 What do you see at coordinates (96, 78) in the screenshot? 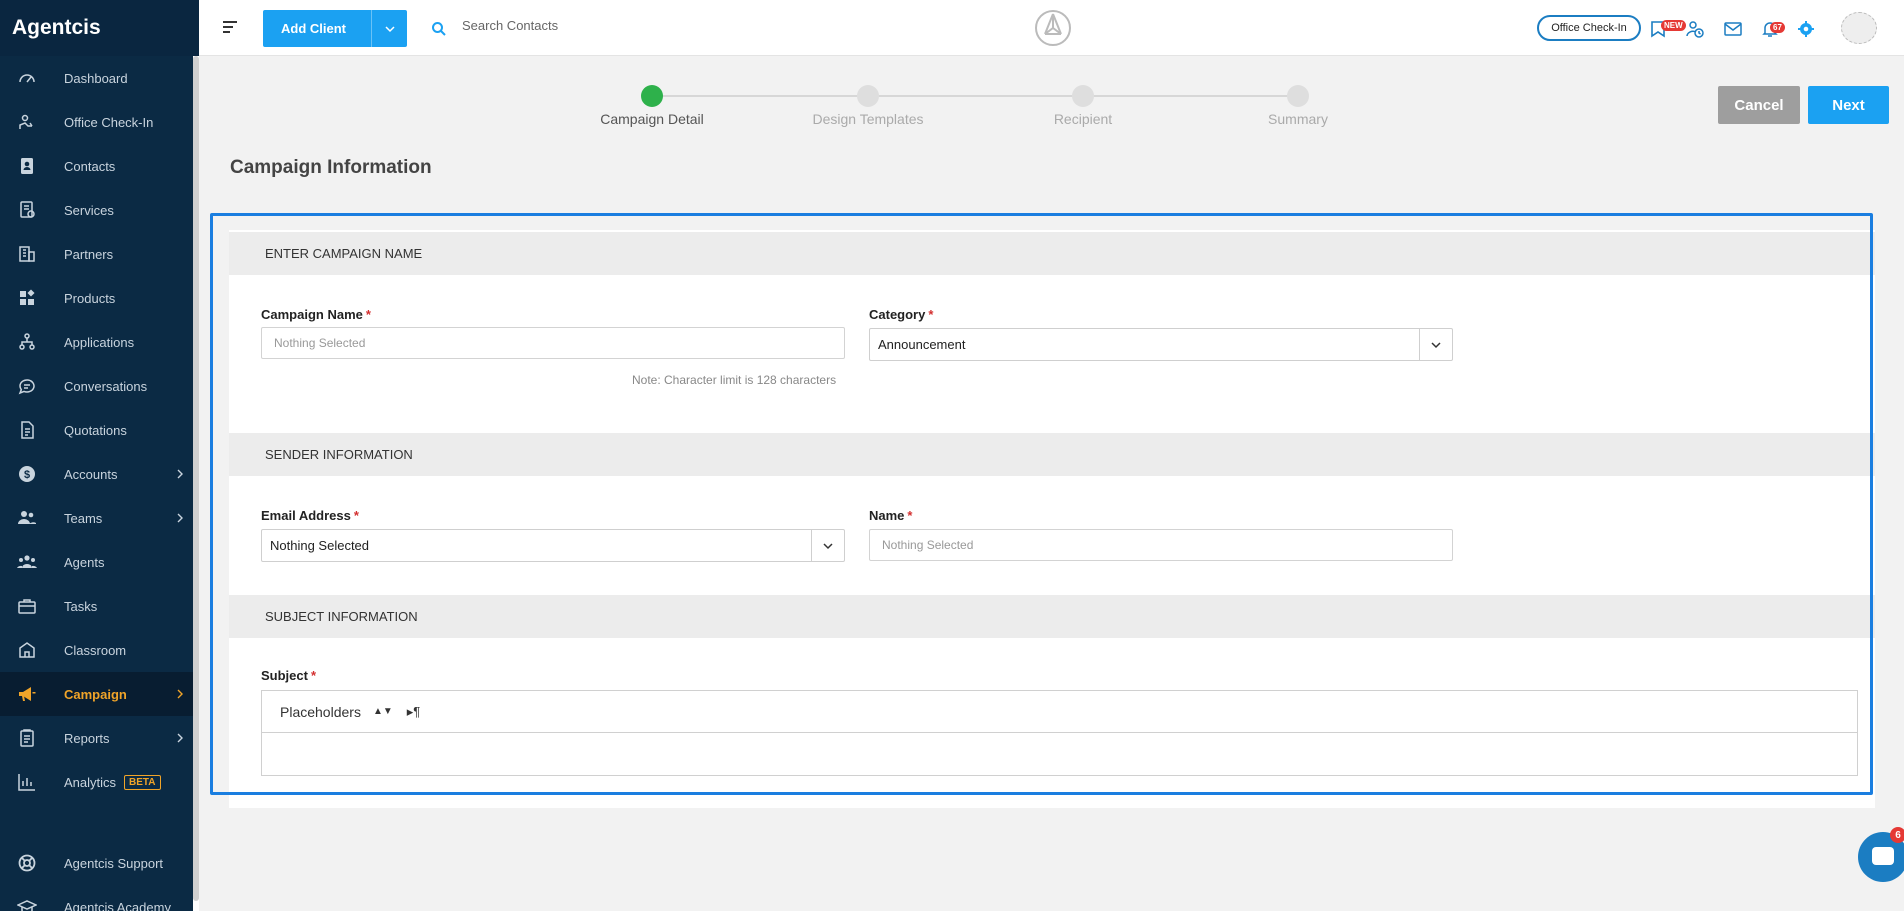
I see `sidebar-item-label: Dashboard` at bounding box center [96, 78].